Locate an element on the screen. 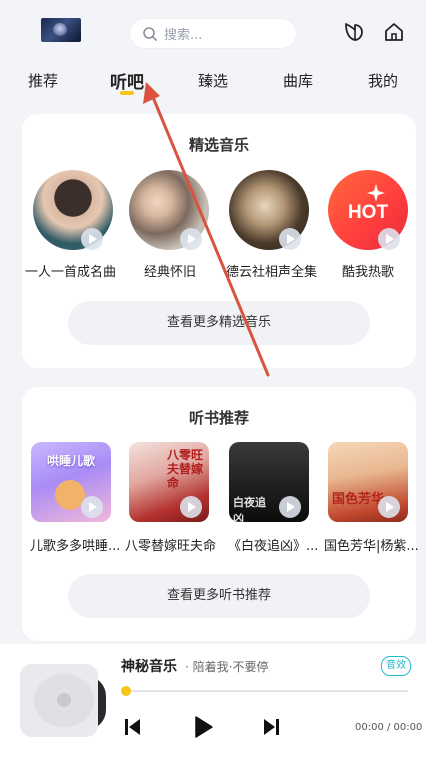 This screenshot has height=757, width=426. tab-recommend: 推荐 is located at coordinates (43, 80).